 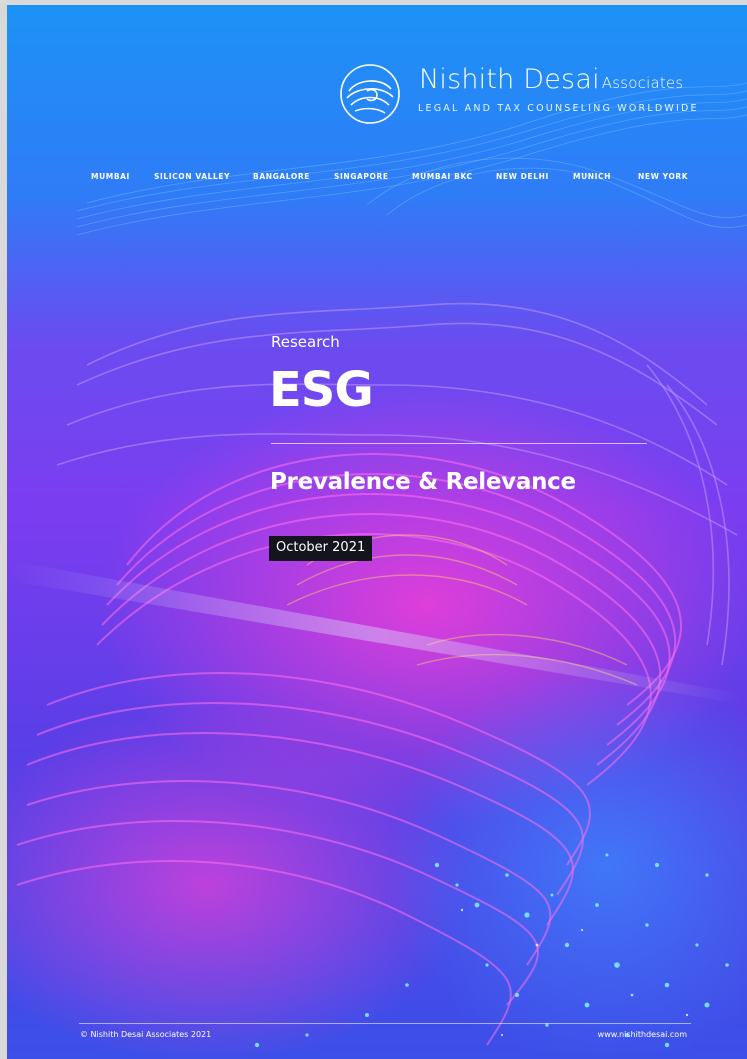 What do you see at coordinates (321, 548) in the screenshot?
I see `cover-date: October 2021` at bounding box center [321, 548].